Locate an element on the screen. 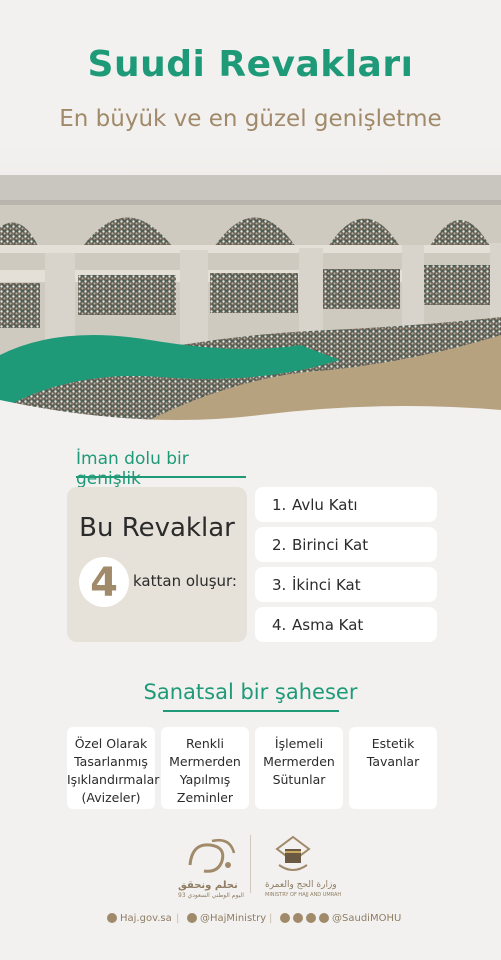  website-text: Haj.gov.sa is located at coordinates (146, 918).